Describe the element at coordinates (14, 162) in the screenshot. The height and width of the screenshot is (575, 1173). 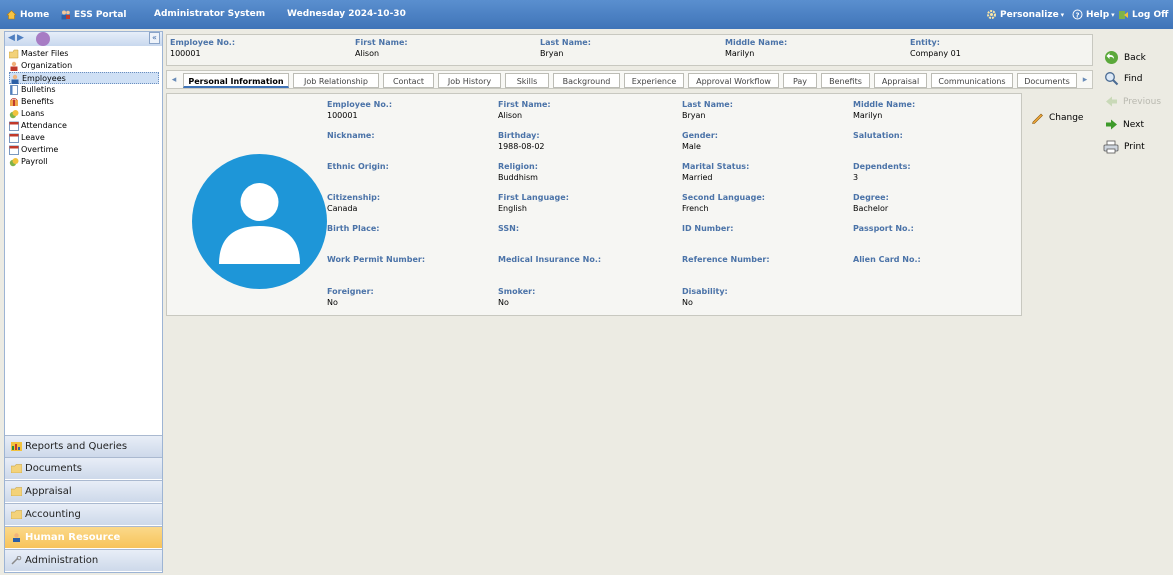
I see `coins-icon` at that location.